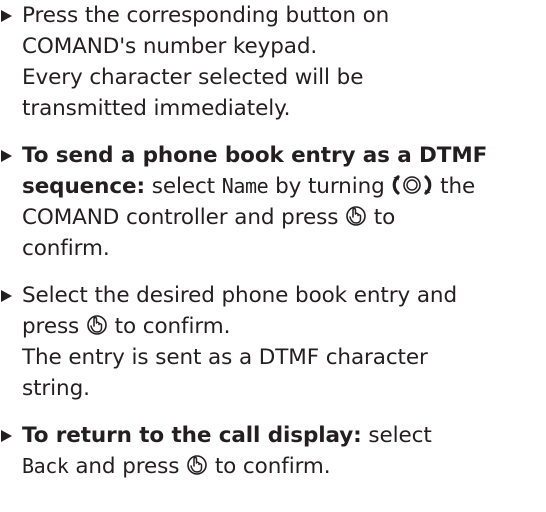 This screenshot has width=546, height=512. What do you see at coordinates (192, 435) in the screenshot?
I see `step-4-heading: To return to the call display:` at bounding box center [192, 435].